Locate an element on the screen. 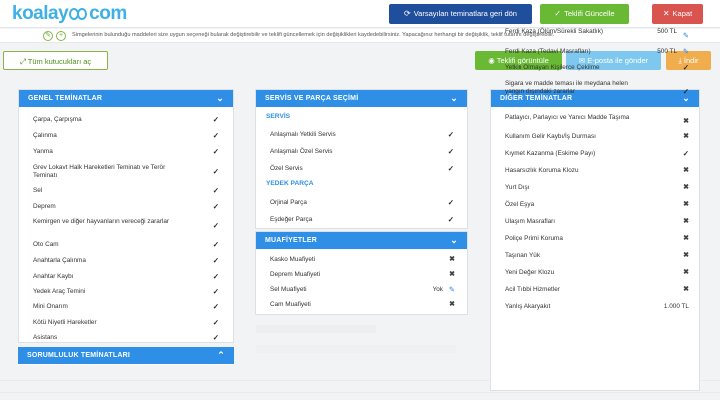 This screenshot has width=720, height=400. coverage-label: Sel is located at coordinates (38, 190).